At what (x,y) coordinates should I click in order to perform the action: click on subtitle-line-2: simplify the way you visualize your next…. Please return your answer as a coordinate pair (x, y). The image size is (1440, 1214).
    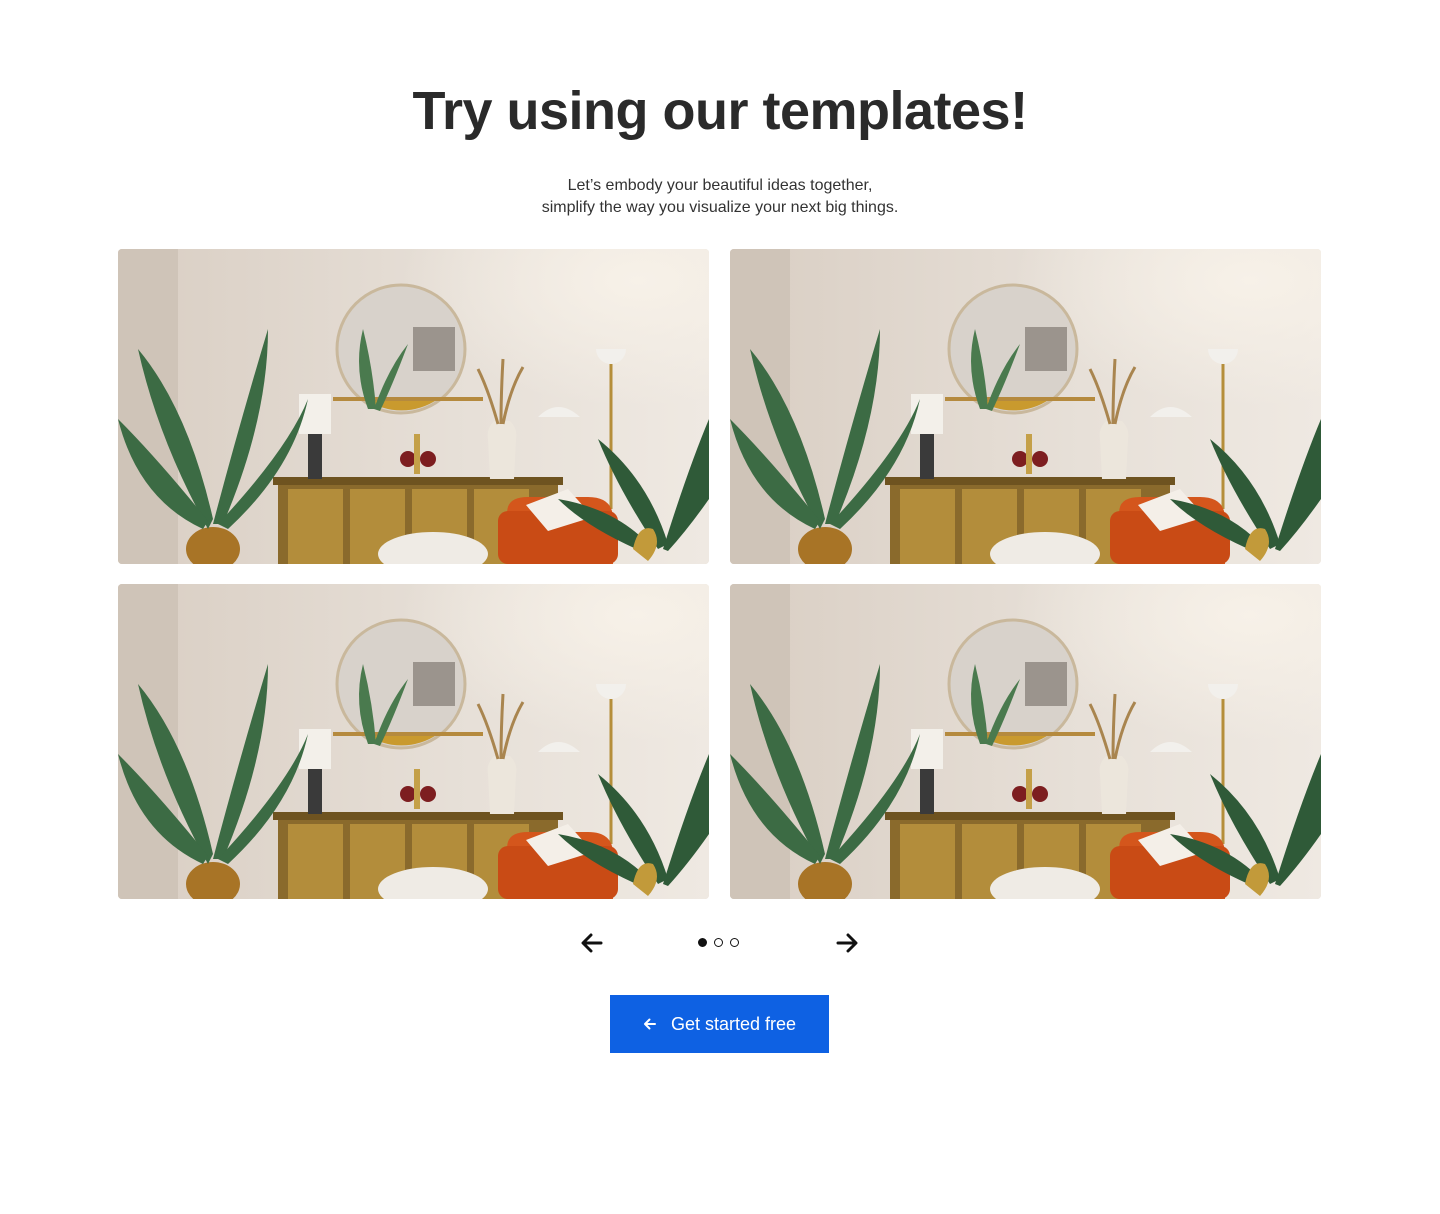
    Looking at the image, I should click on (720, 207).